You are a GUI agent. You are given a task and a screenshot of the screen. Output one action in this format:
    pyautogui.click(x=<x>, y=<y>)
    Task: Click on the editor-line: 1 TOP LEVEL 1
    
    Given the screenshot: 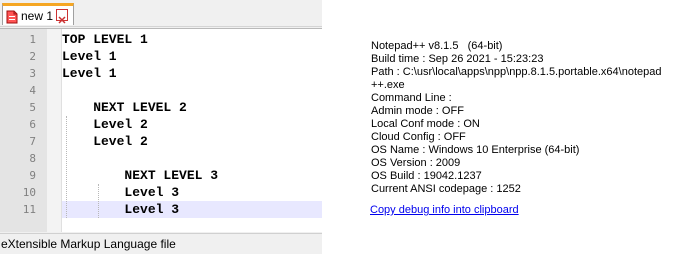 What is the action you would take?
    pyautogui.click(x=161, y=39)
    